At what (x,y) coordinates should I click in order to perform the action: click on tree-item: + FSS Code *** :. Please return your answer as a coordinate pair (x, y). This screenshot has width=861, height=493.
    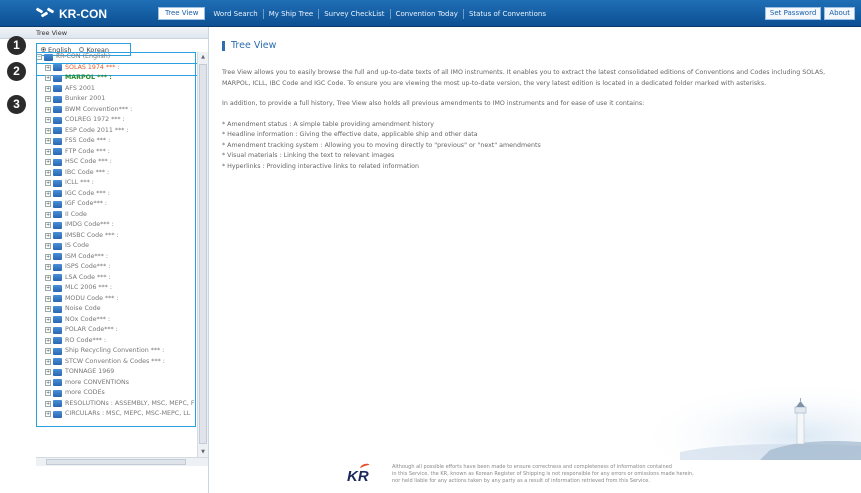
    Looking at the image, I should click on (116, 141).